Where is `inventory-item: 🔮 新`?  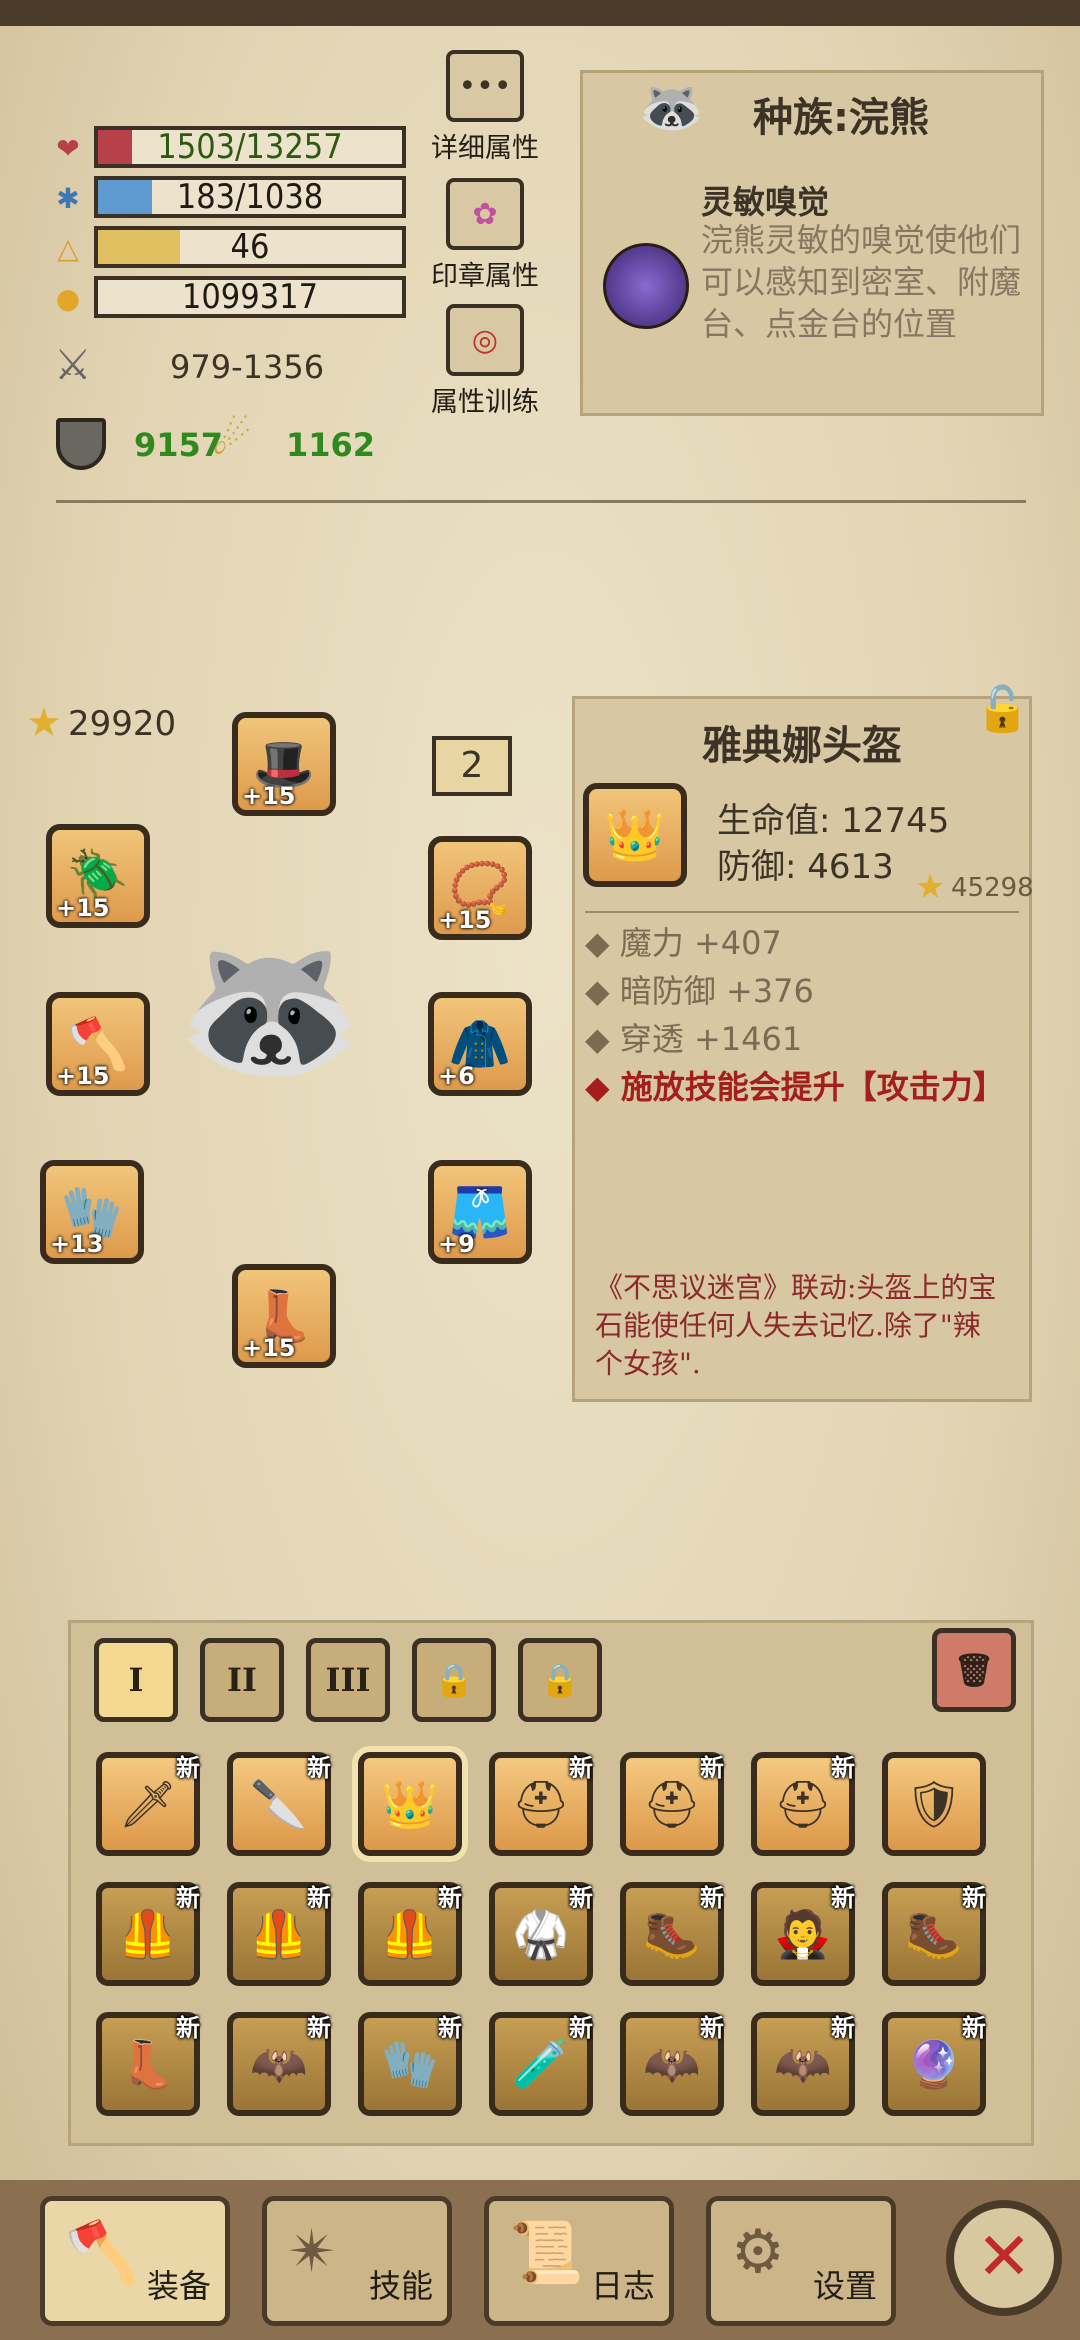 inventory-item: 🔮 新 is located at coordinates (934, 2064).